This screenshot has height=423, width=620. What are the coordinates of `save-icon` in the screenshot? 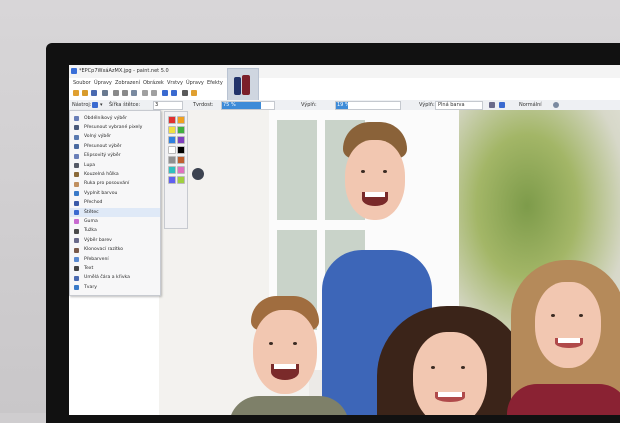 It's located at (94, 93).